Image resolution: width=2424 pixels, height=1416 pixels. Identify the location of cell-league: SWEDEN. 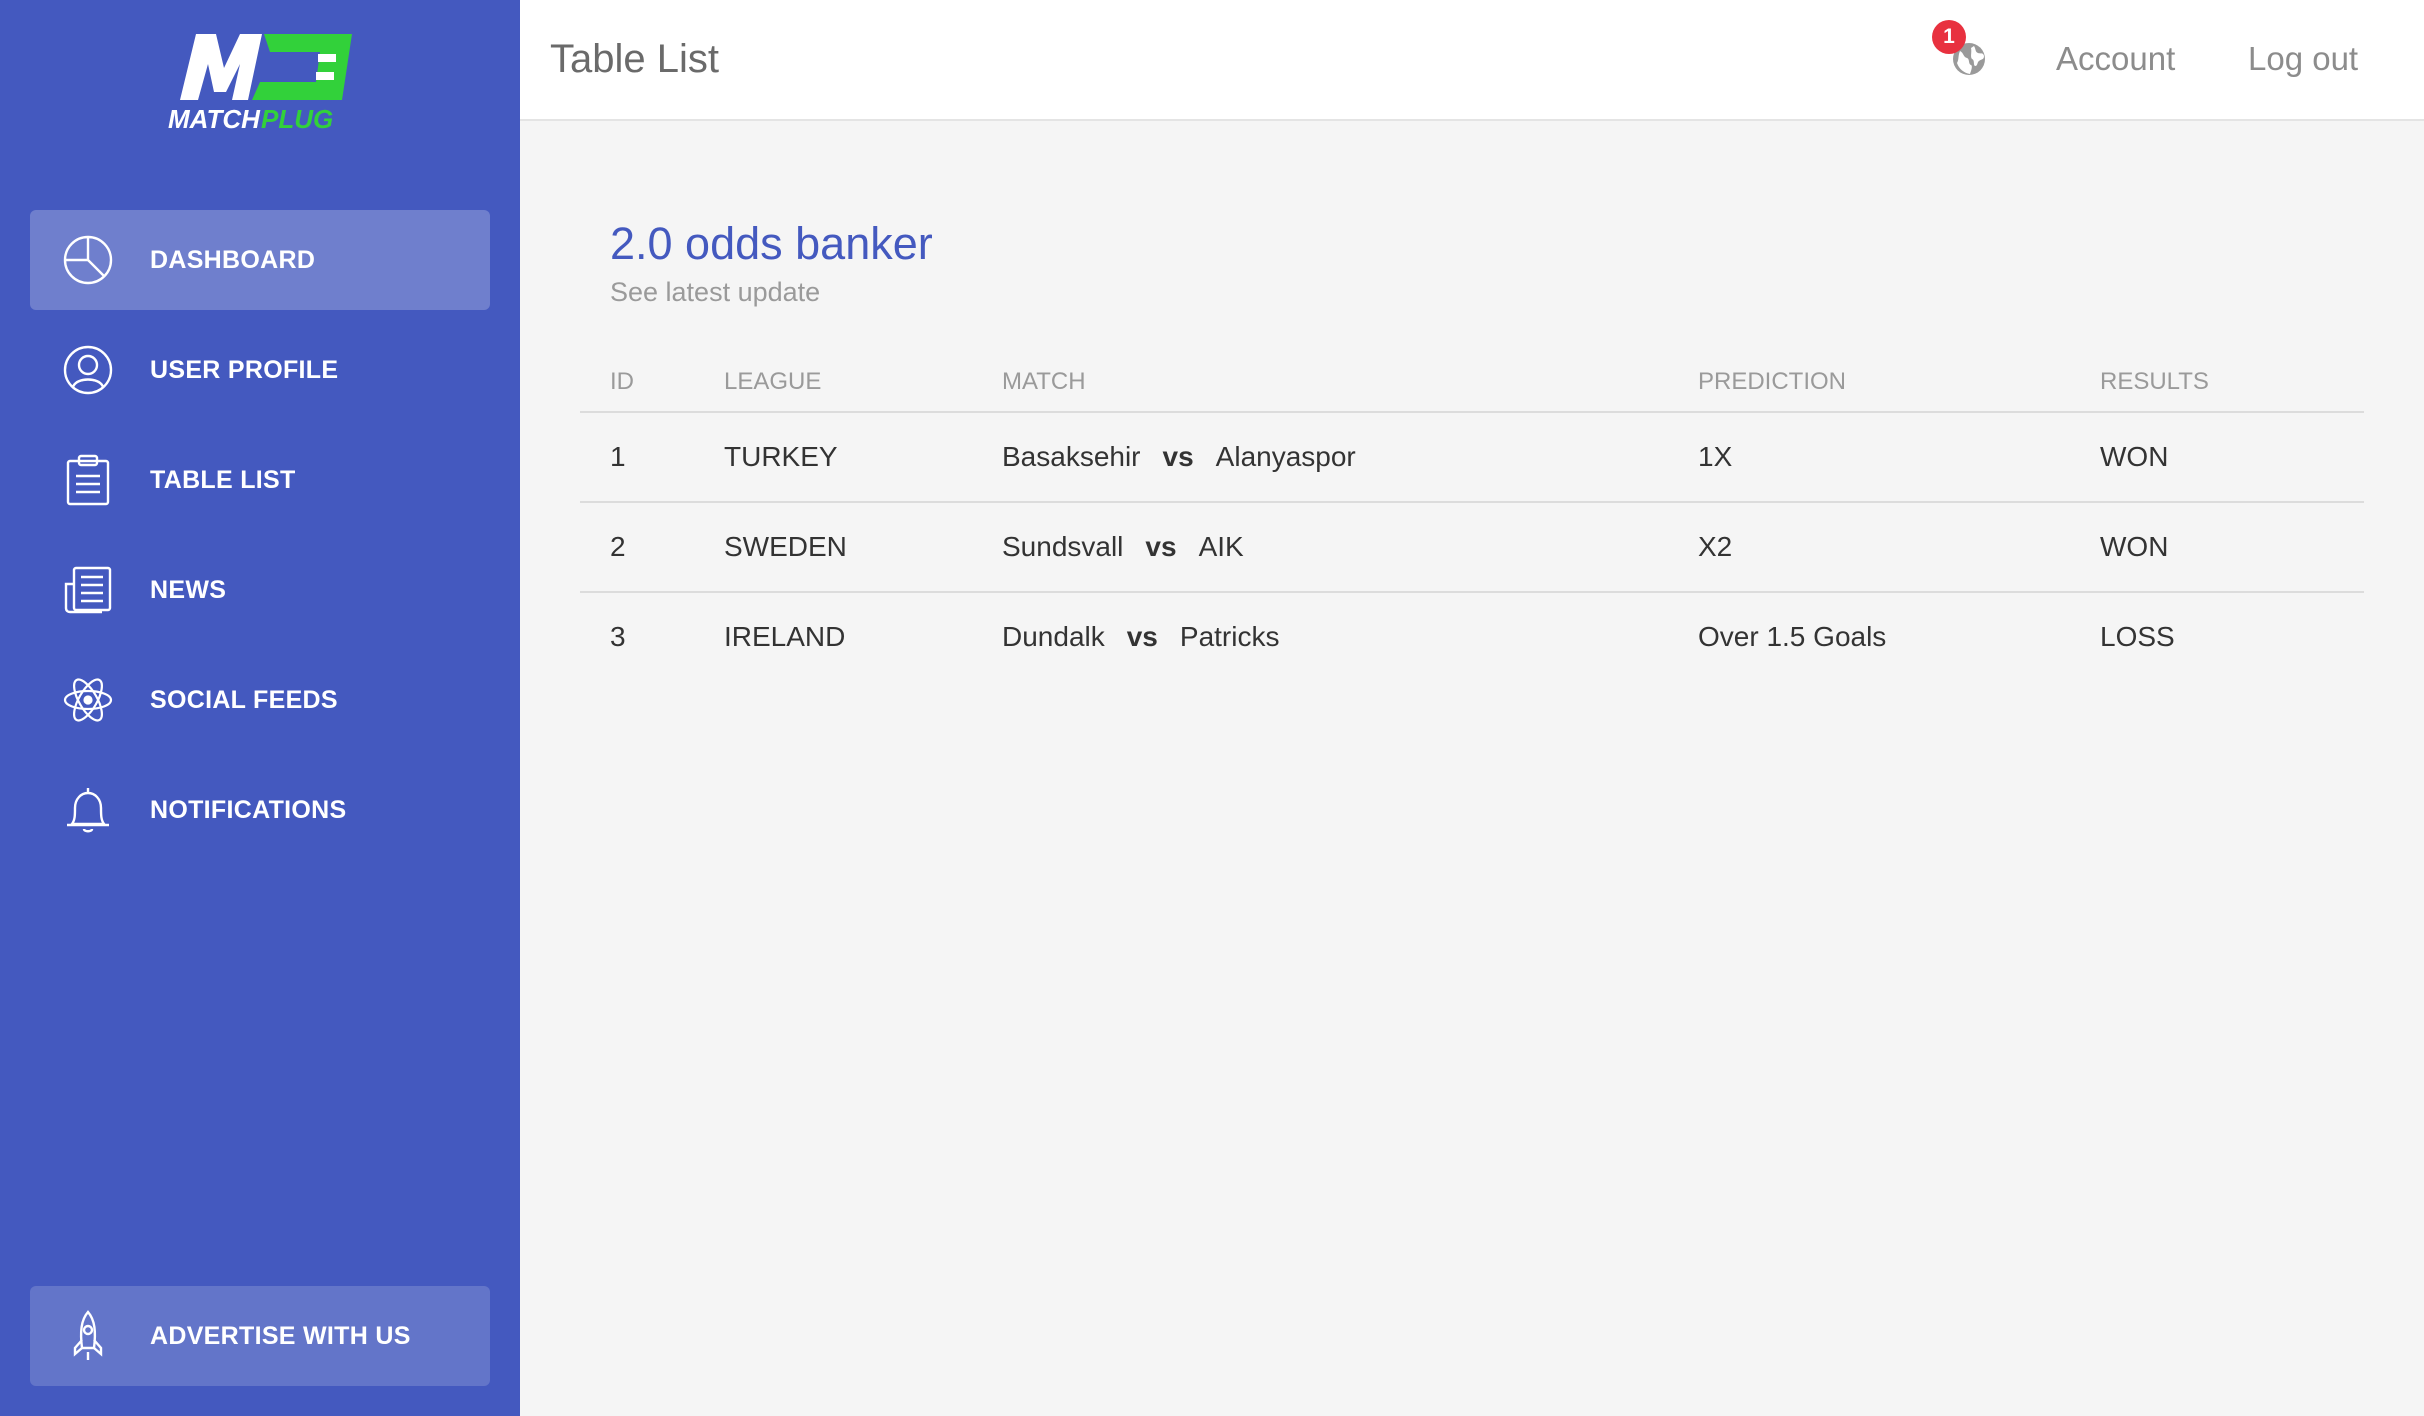
(785, 546).